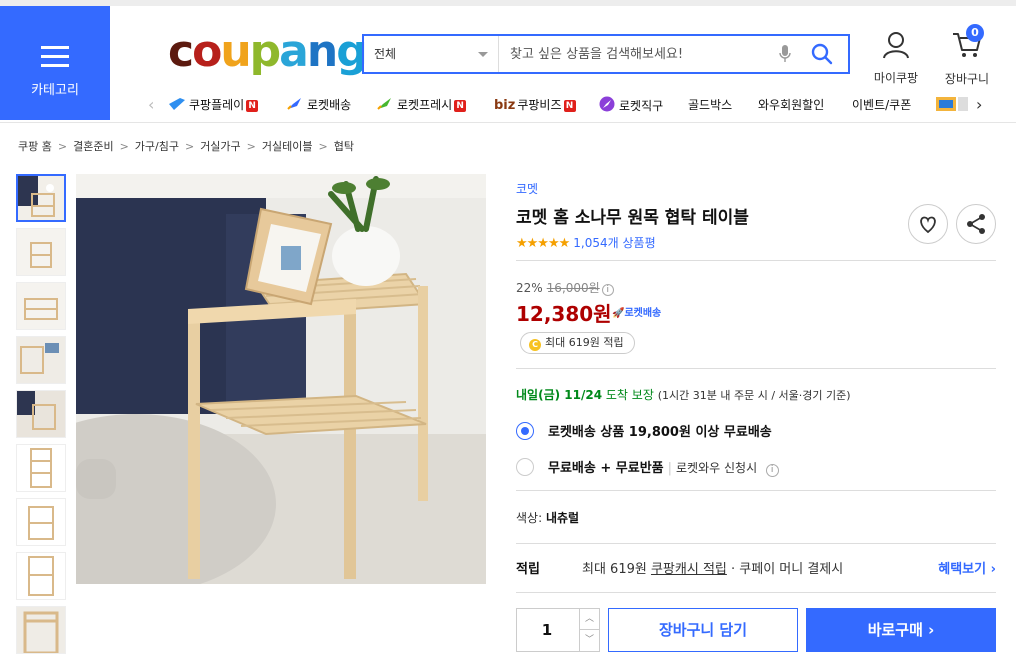 The height and width of the screenshot is (660, 1016). What do you see at coordinates (564, 314) in the screenshot?
I see `sale-price: 12,380원` at bounding box center [564, 314].